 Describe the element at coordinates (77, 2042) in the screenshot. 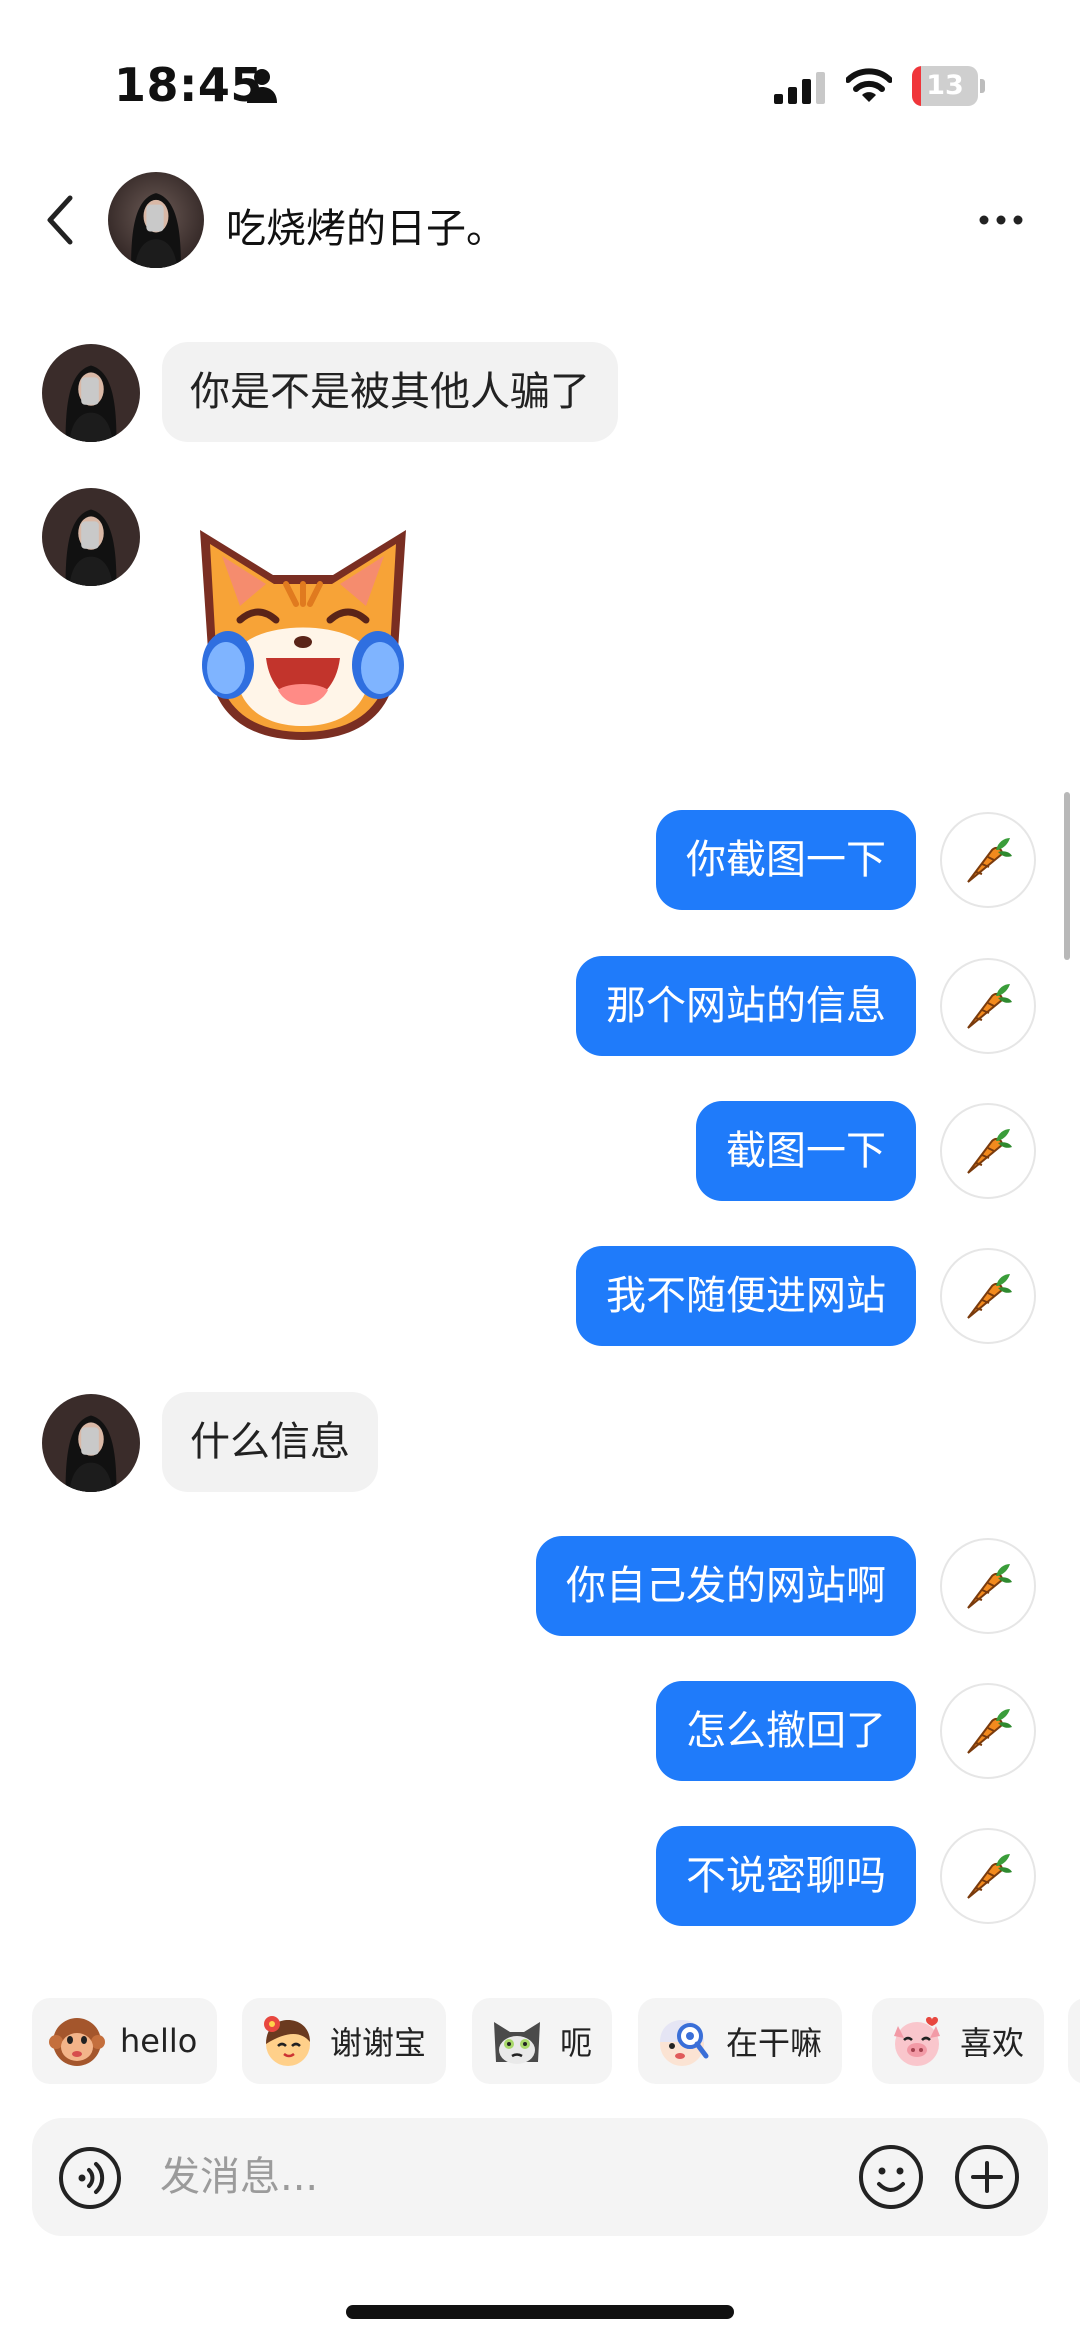

I see `monkey-emoji-icon` at that location.